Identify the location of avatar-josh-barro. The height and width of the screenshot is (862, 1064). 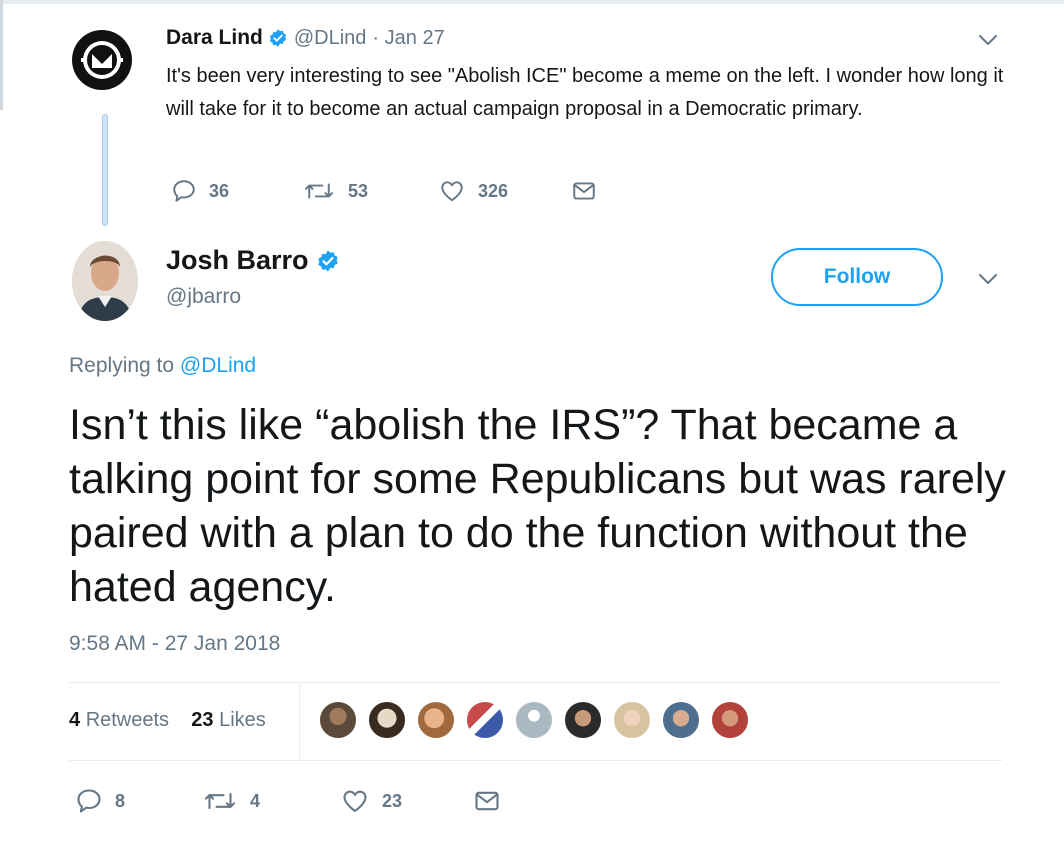
(105, 281).